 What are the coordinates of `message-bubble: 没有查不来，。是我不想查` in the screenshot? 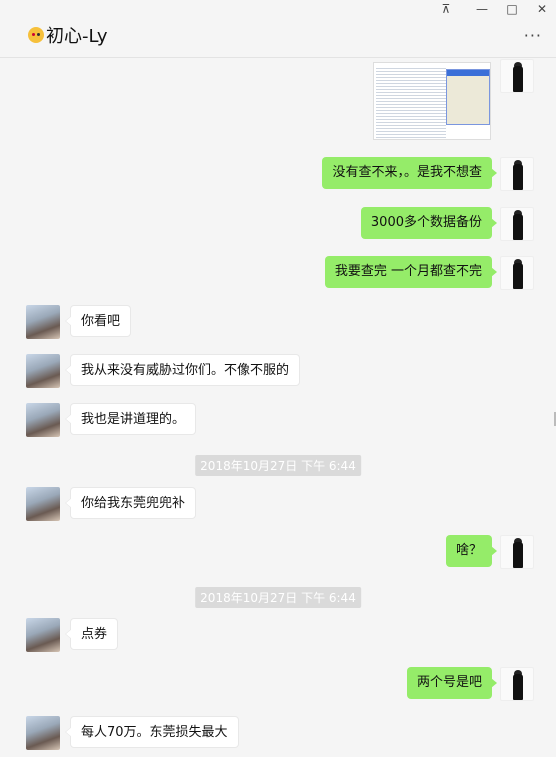 It's located at (409, 173).